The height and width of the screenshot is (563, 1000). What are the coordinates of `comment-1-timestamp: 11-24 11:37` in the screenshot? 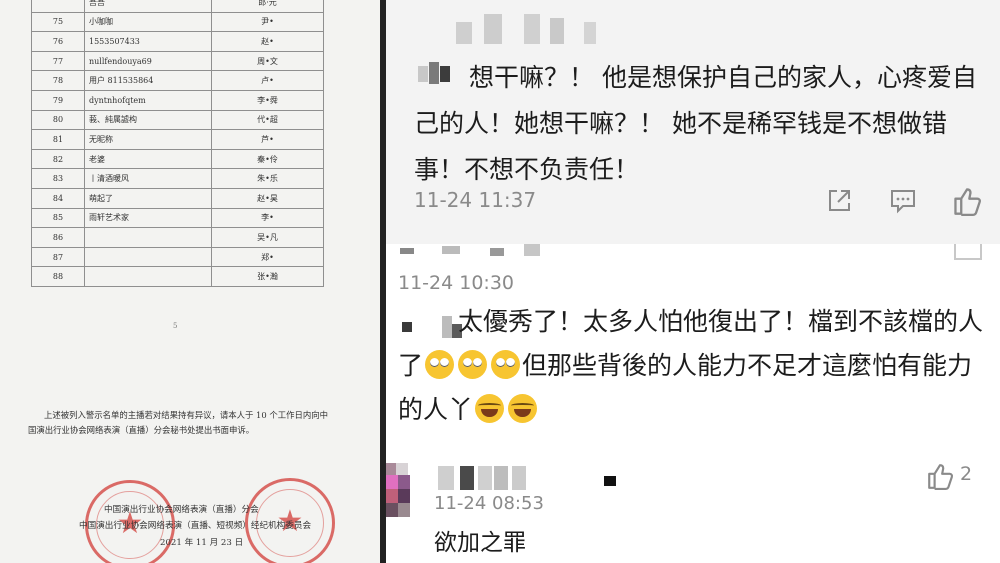 It's located at (475, 200).